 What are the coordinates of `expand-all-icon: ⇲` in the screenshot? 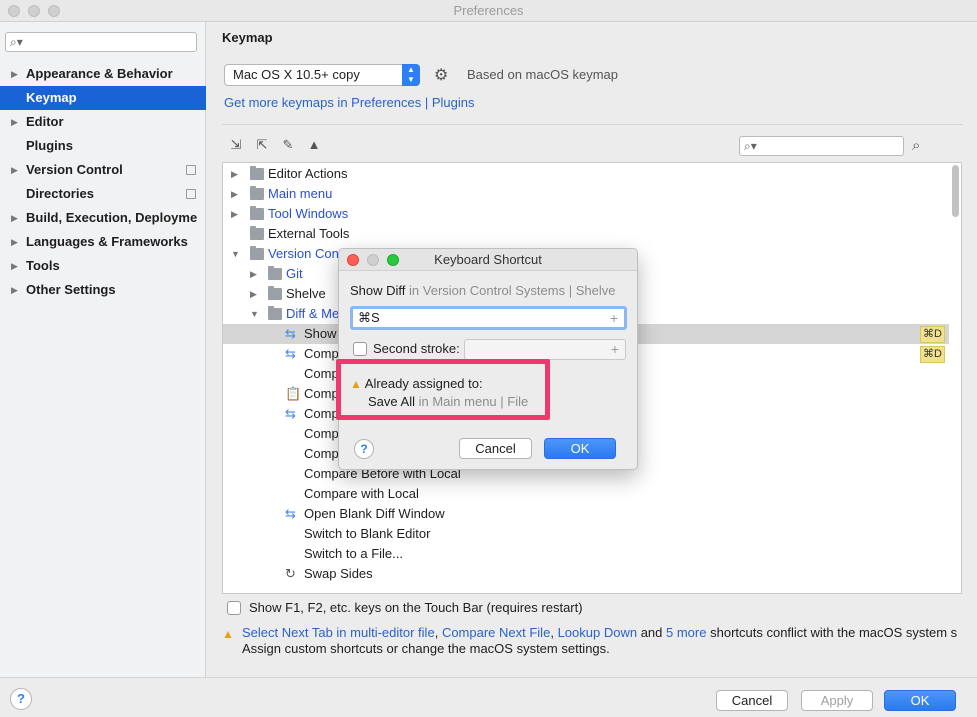 It's located at (236, 145).